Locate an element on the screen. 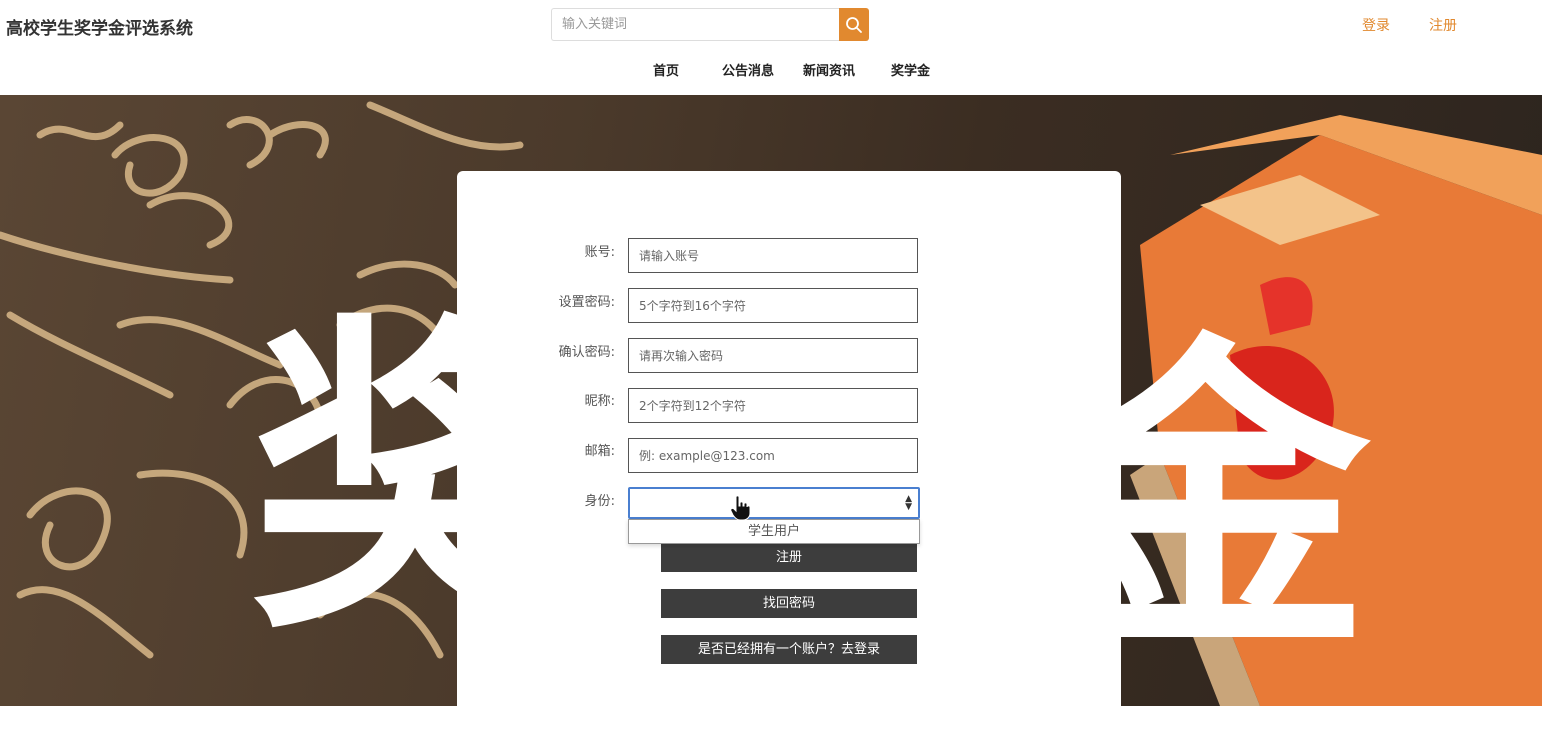 Image resolution: width=1542 pixels, height=731 pixels. nav-home: 首页 is located at coordinates (666, 69).